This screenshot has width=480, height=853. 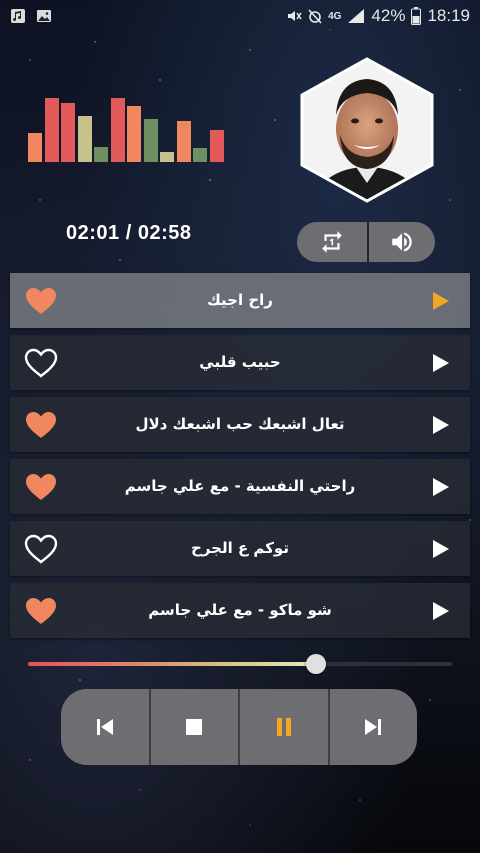 What do you see at coordinates (367, 130) in the screenshot?
I see `artist-avatar` at bounding box center [367, 130].